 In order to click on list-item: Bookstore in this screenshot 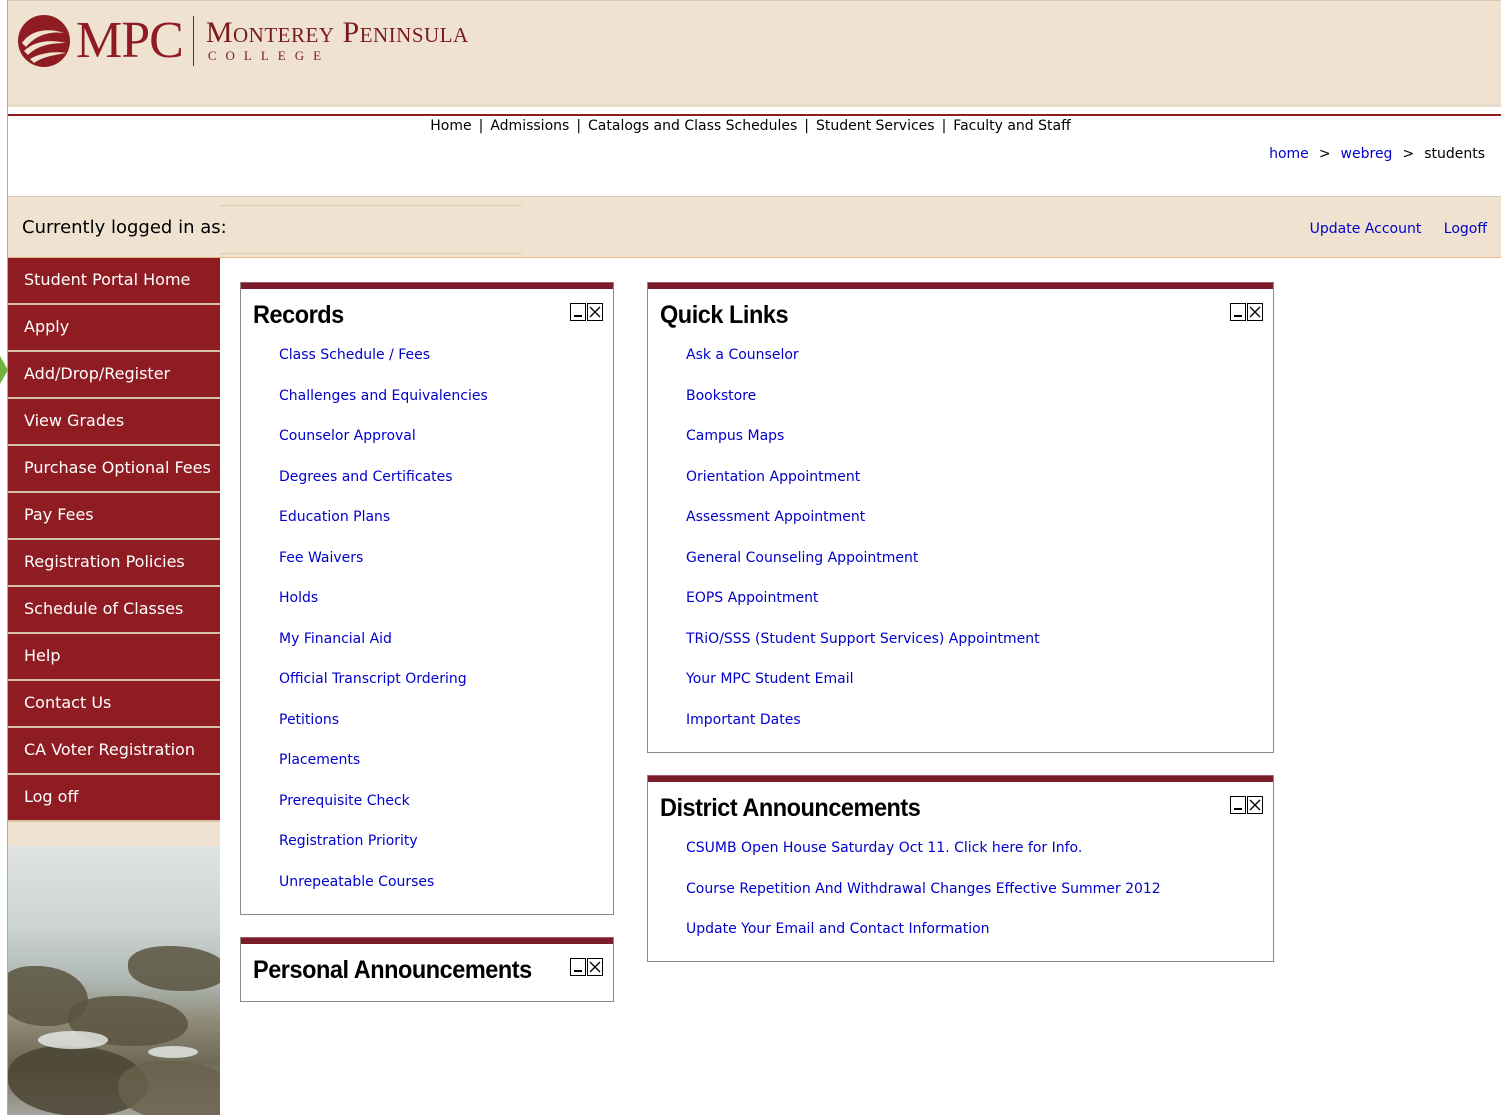, I will do `click(960, 396)`.